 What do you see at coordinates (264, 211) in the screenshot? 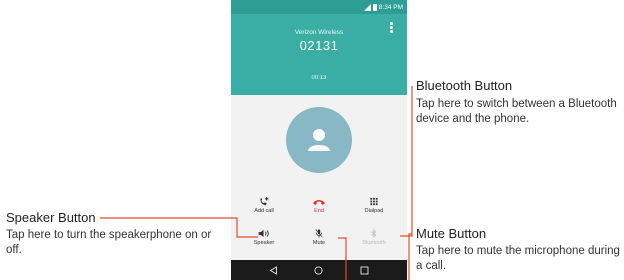
I see `add-call-label: Add call` at bounding box center [264, 211].